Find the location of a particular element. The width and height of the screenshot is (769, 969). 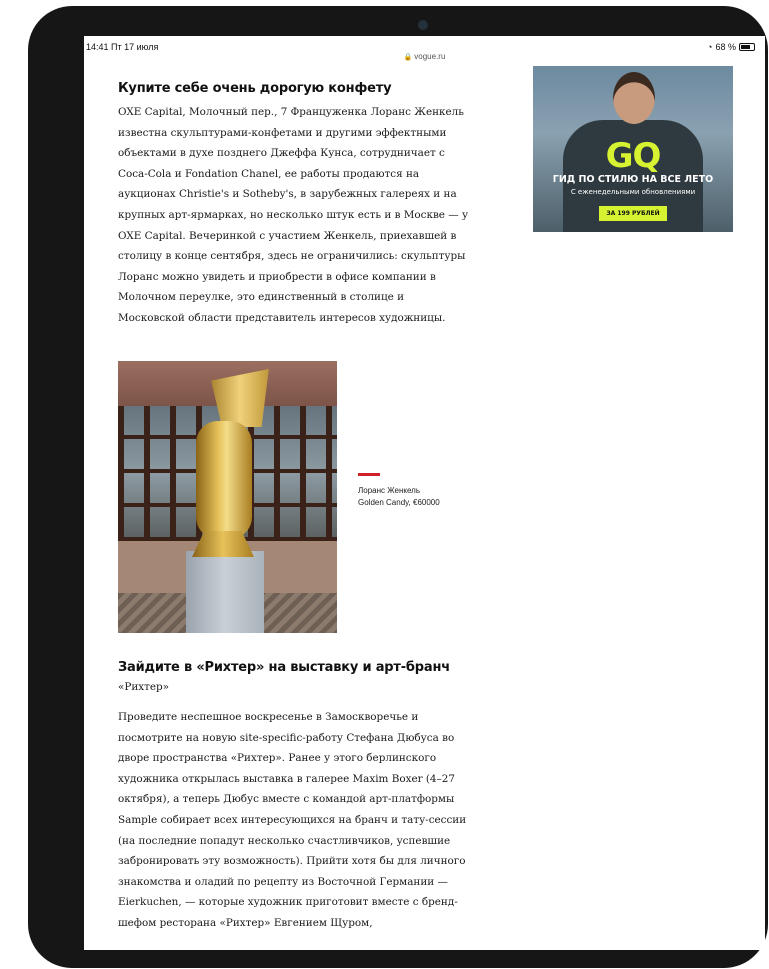

golden-candy-sculpture is located at coordinates (224, 480).